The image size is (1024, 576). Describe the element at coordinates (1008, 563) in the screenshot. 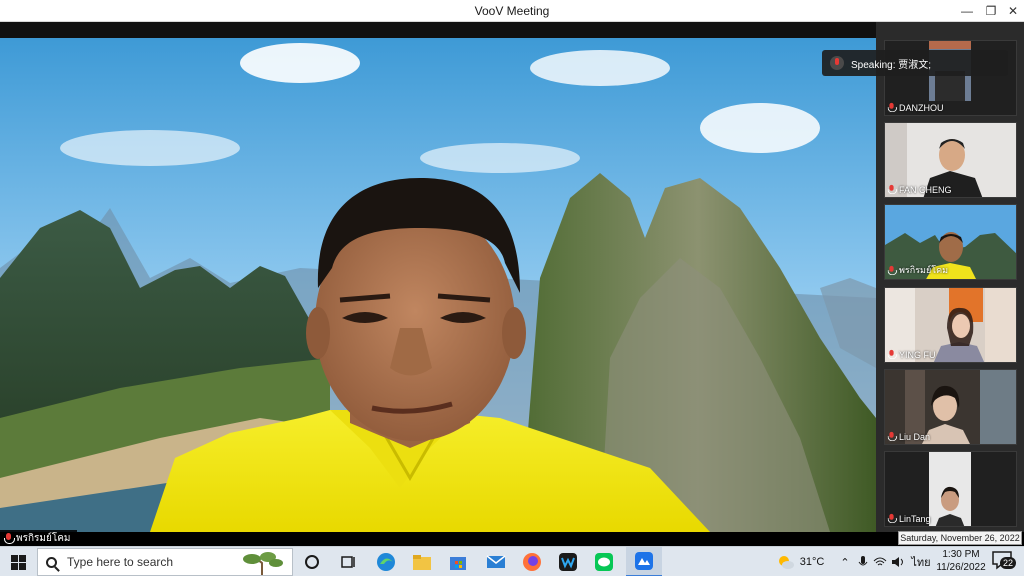

I see `notification-count: 22` at that location.